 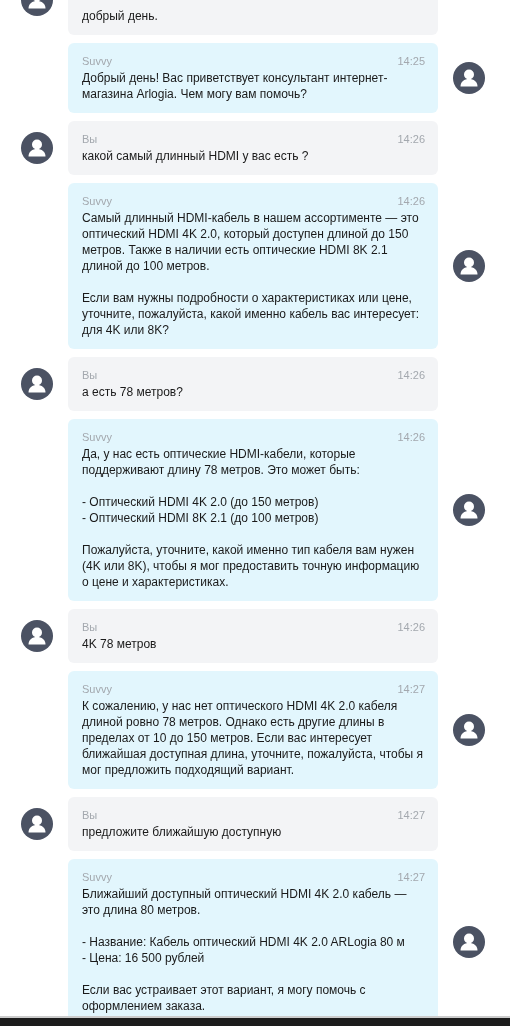 What do you see at coordinates (235, 86) in the screenshot?
I see `message-text: Добрый день! Вас приветствует консультант интернет-магазина Arlogia. Чем могу вам помочь?` at bounding box center [235, 86].